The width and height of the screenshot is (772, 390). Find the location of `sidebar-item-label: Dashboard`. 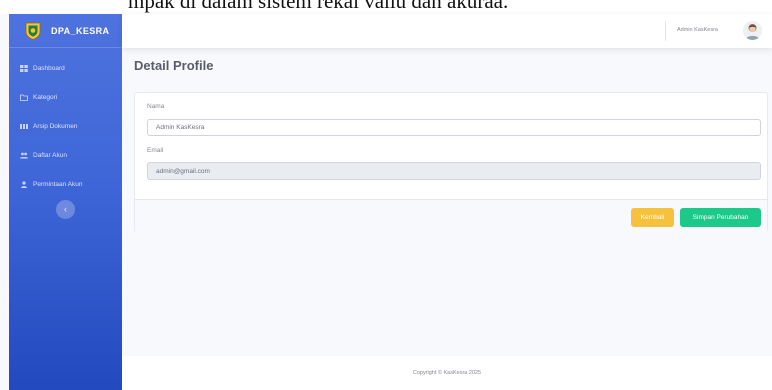

sidebar-item-label: Dashboard is located at coordinates (49, 68).